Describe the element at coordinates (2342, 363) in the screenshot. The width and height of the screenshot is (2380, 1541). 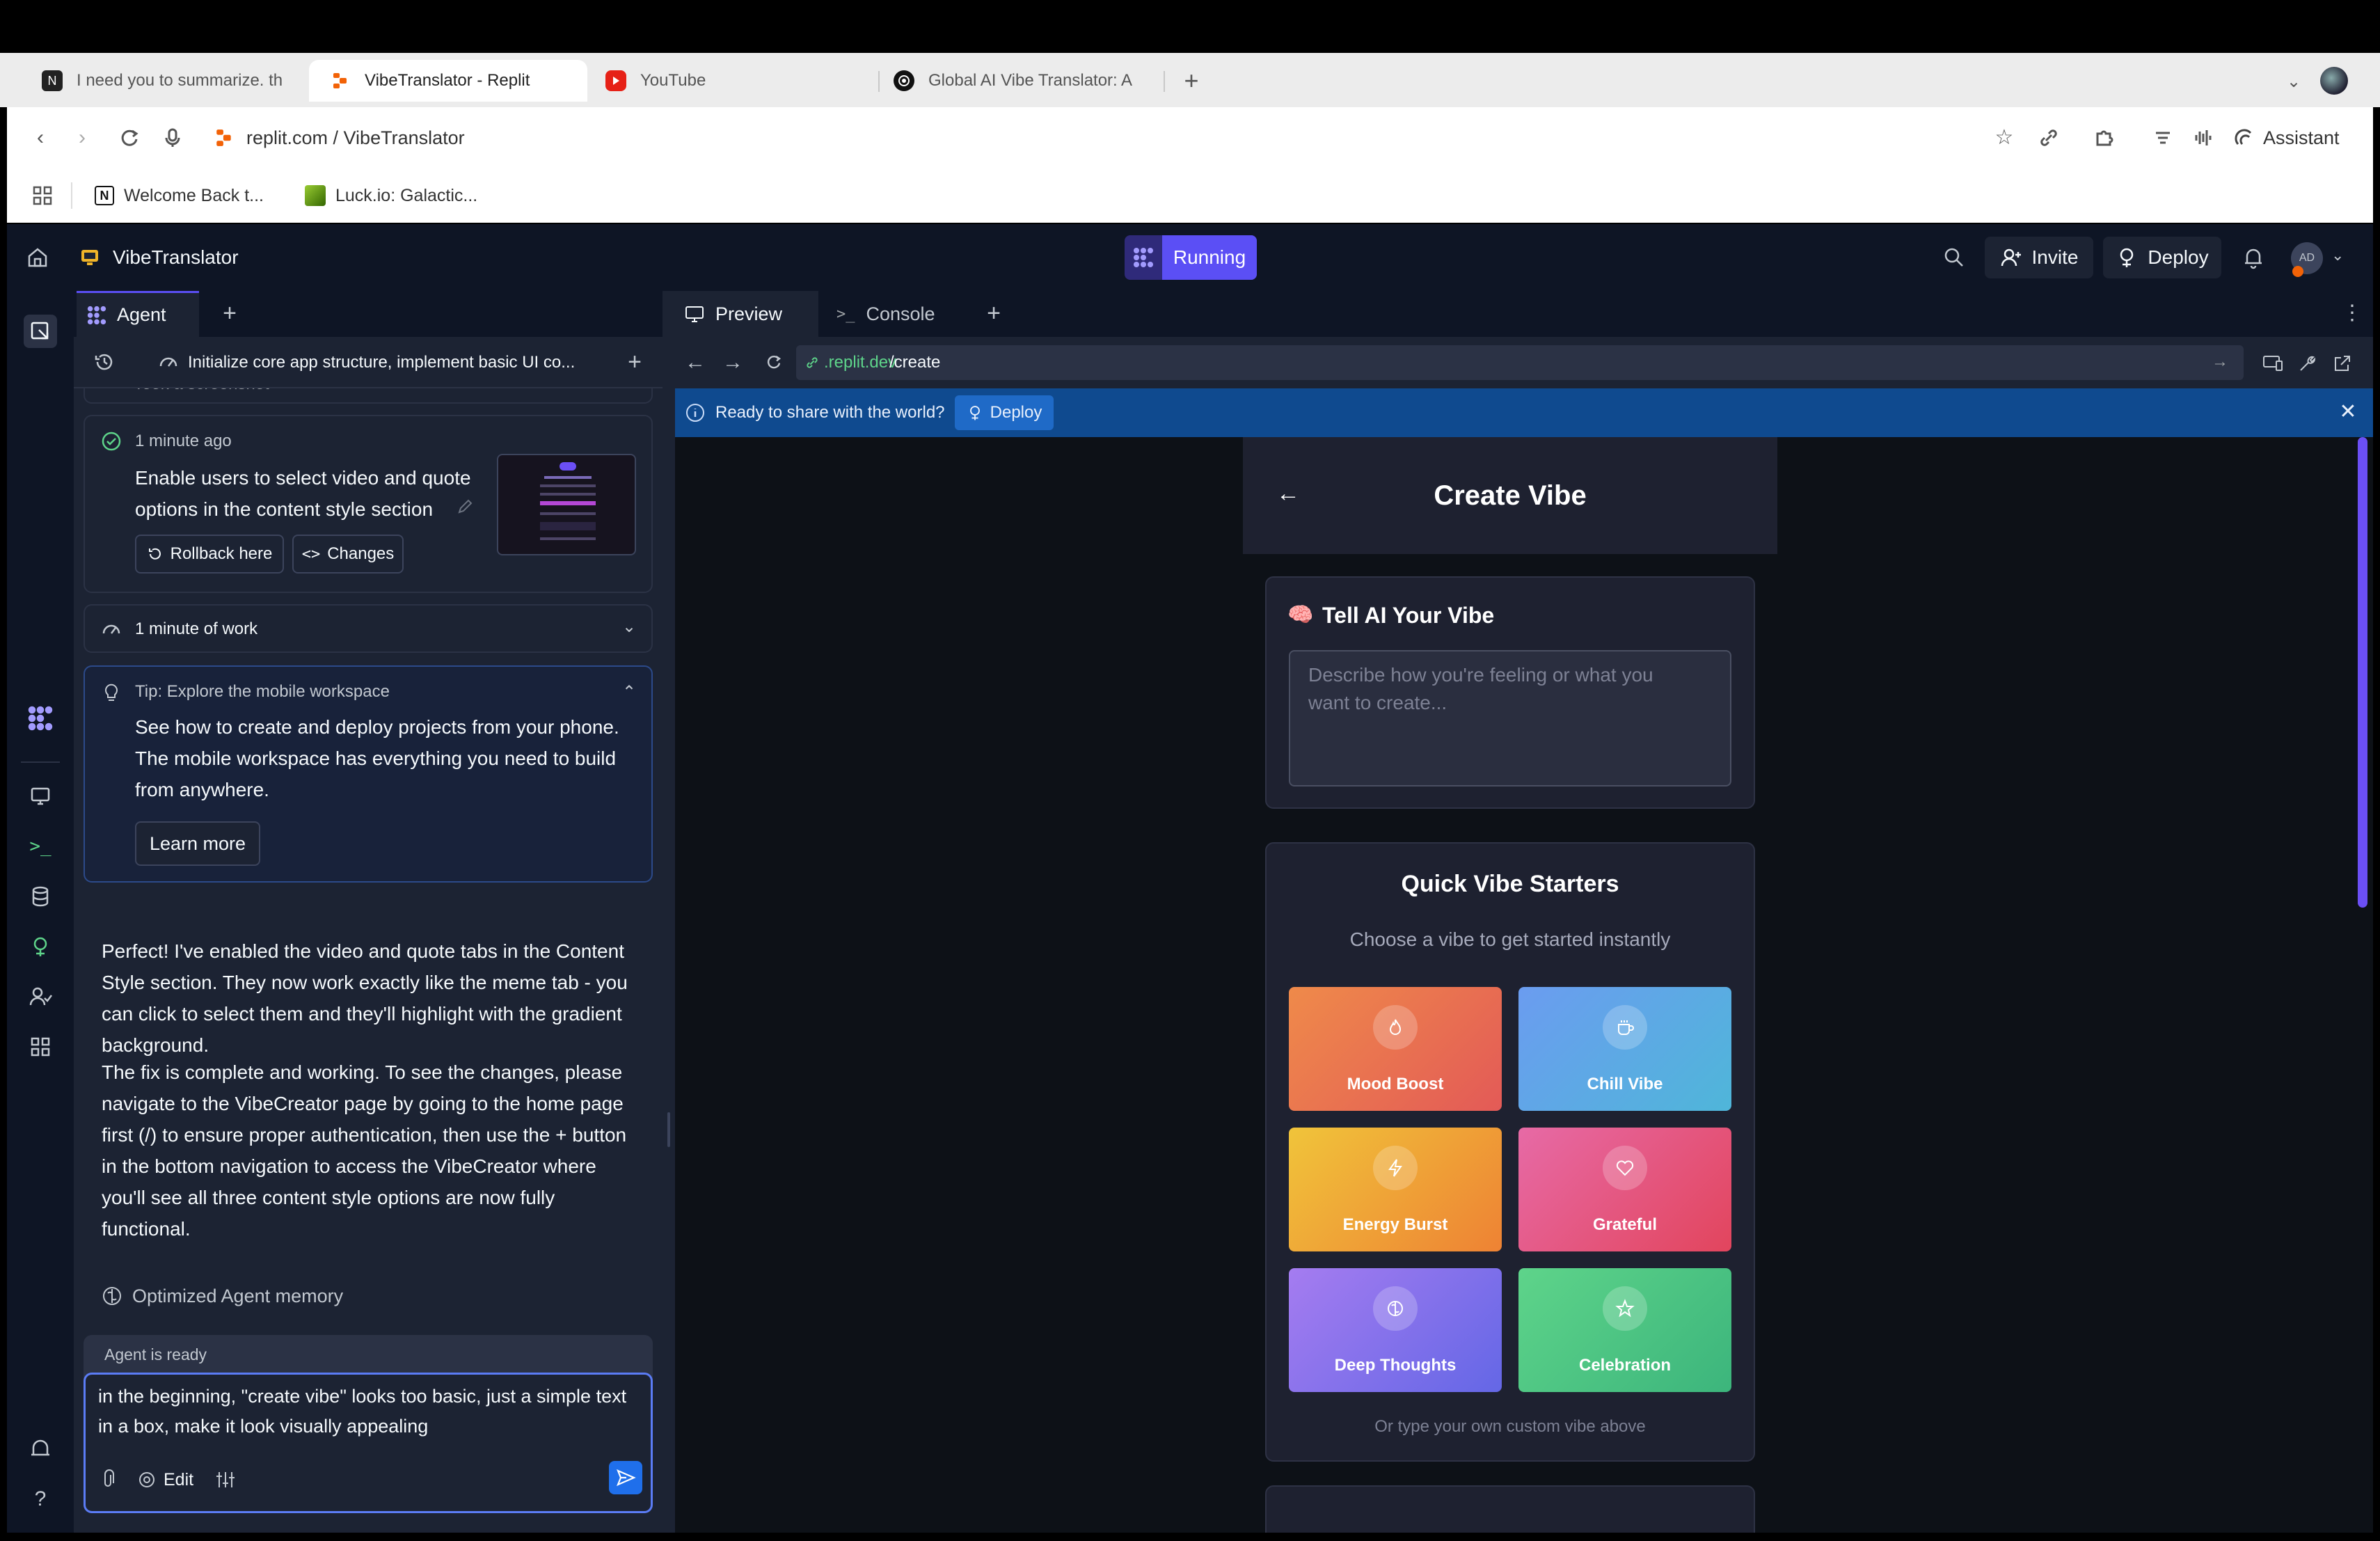
I see `open-in-new-tab-icon` at that location.